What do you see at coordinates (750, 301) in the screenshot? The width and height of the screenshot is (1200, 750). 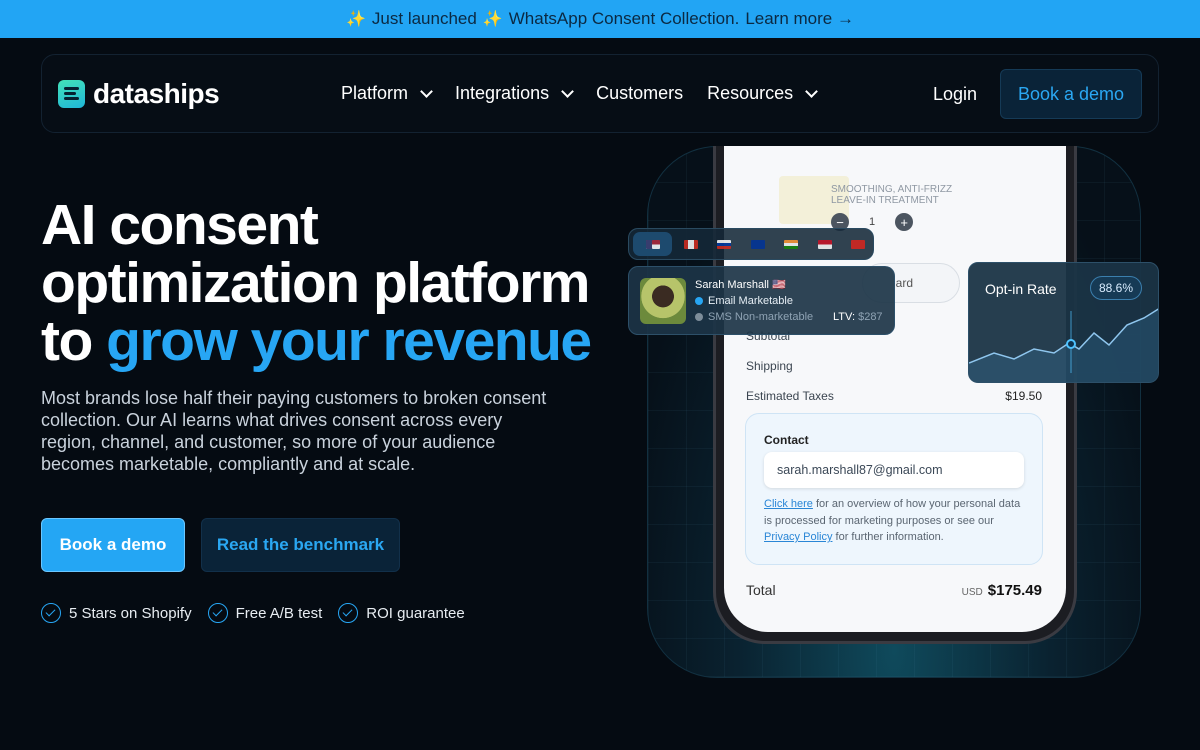 I see `email-status-label: Email Marketable` at bounding box center [750, 301].